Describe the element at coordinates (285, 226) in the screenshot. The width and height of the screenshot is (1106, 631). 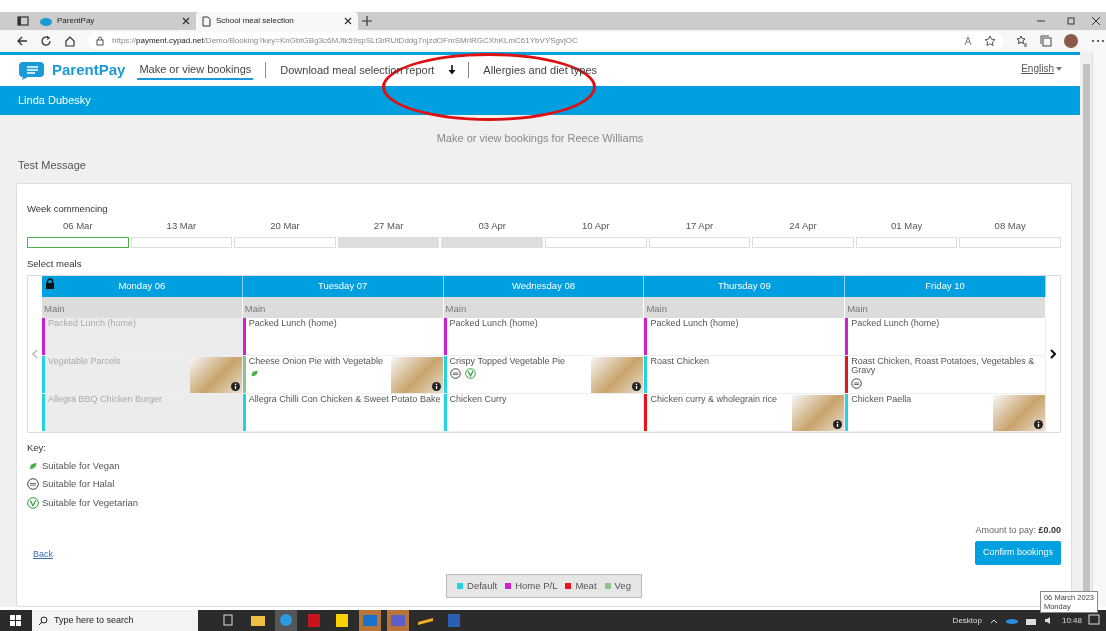
I see `week-date: 20 Mar` at that location.